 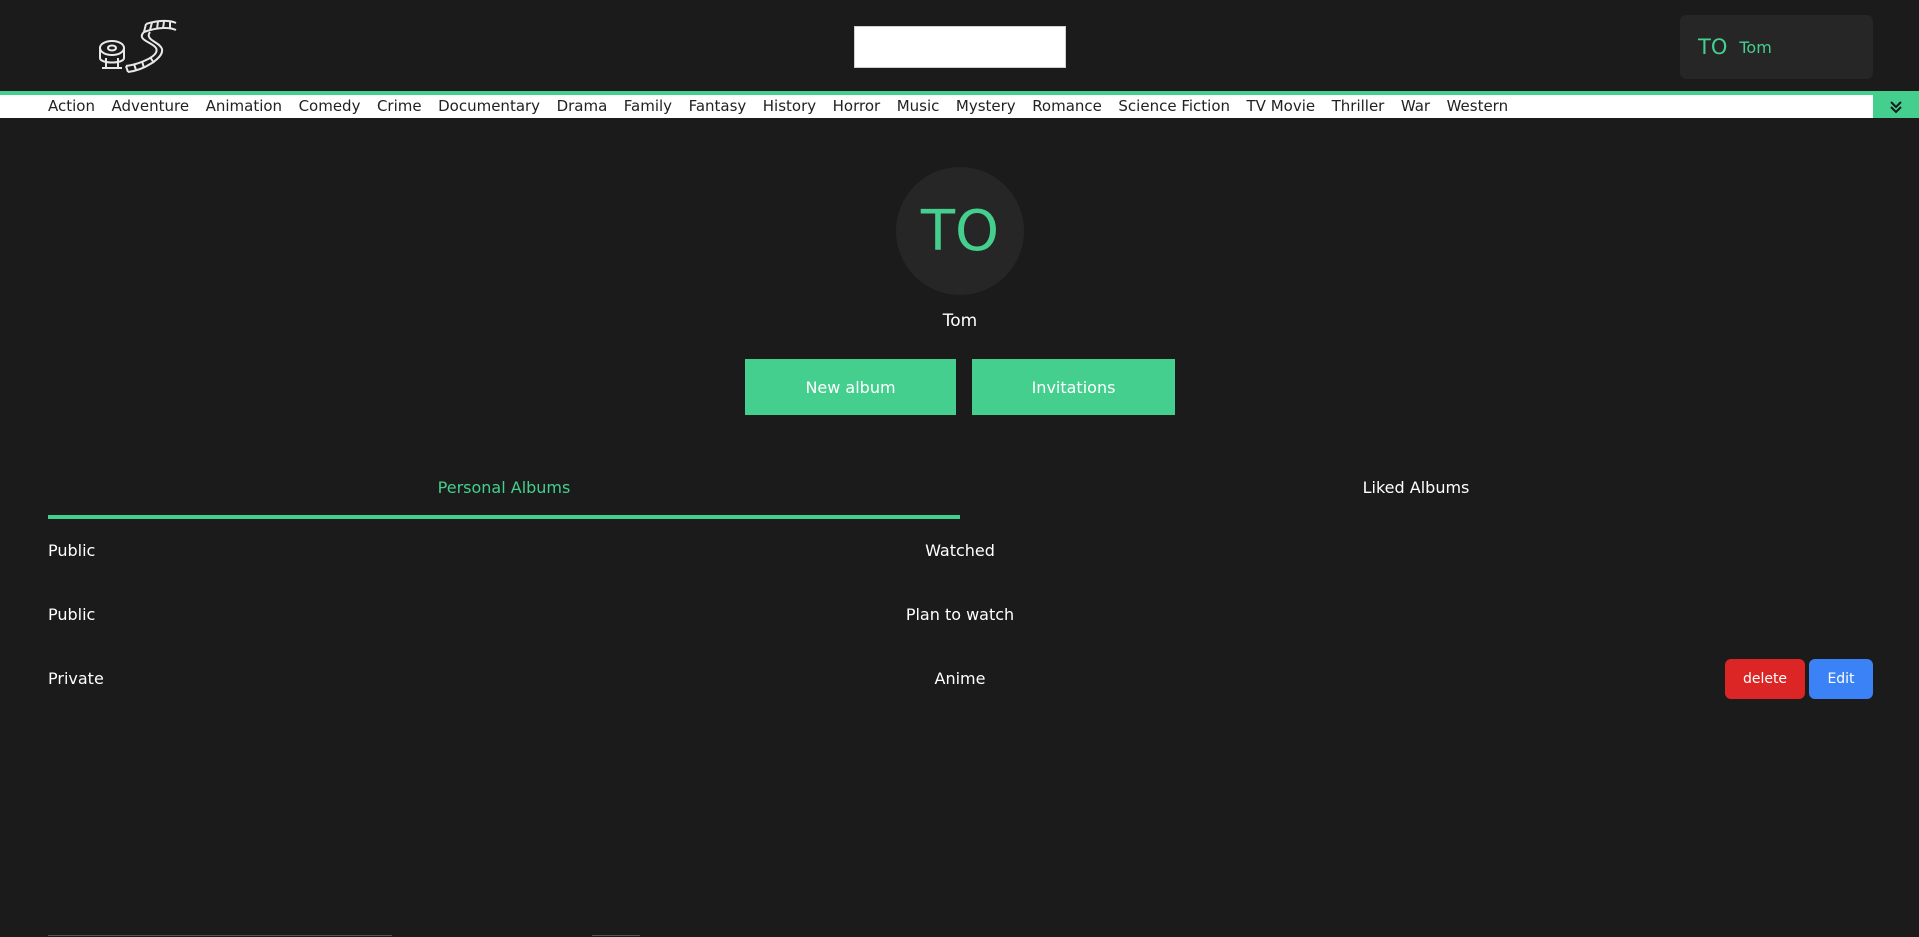 What do you see at coordinates (1765, 679) in the screenshot?
I see `delete-album-button: delete` at bounding box center [1765, 679].